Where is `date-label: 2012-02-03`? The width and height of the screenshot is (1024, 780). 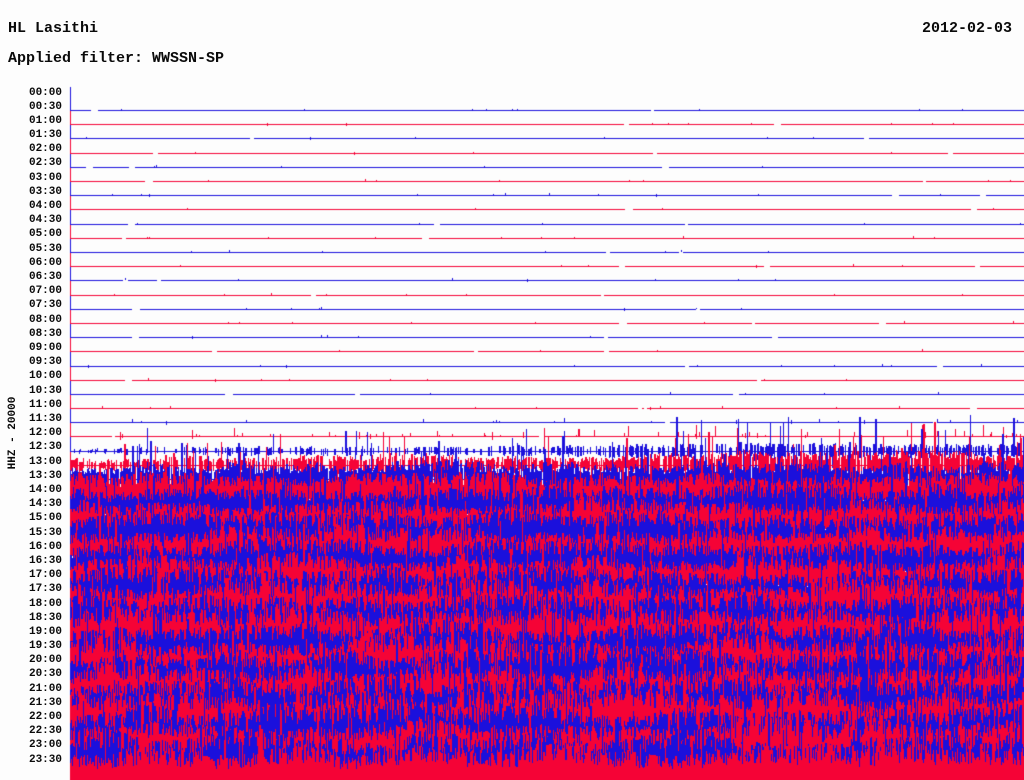
date-label: 2012-02-03 is located at coordinates (966, 28).